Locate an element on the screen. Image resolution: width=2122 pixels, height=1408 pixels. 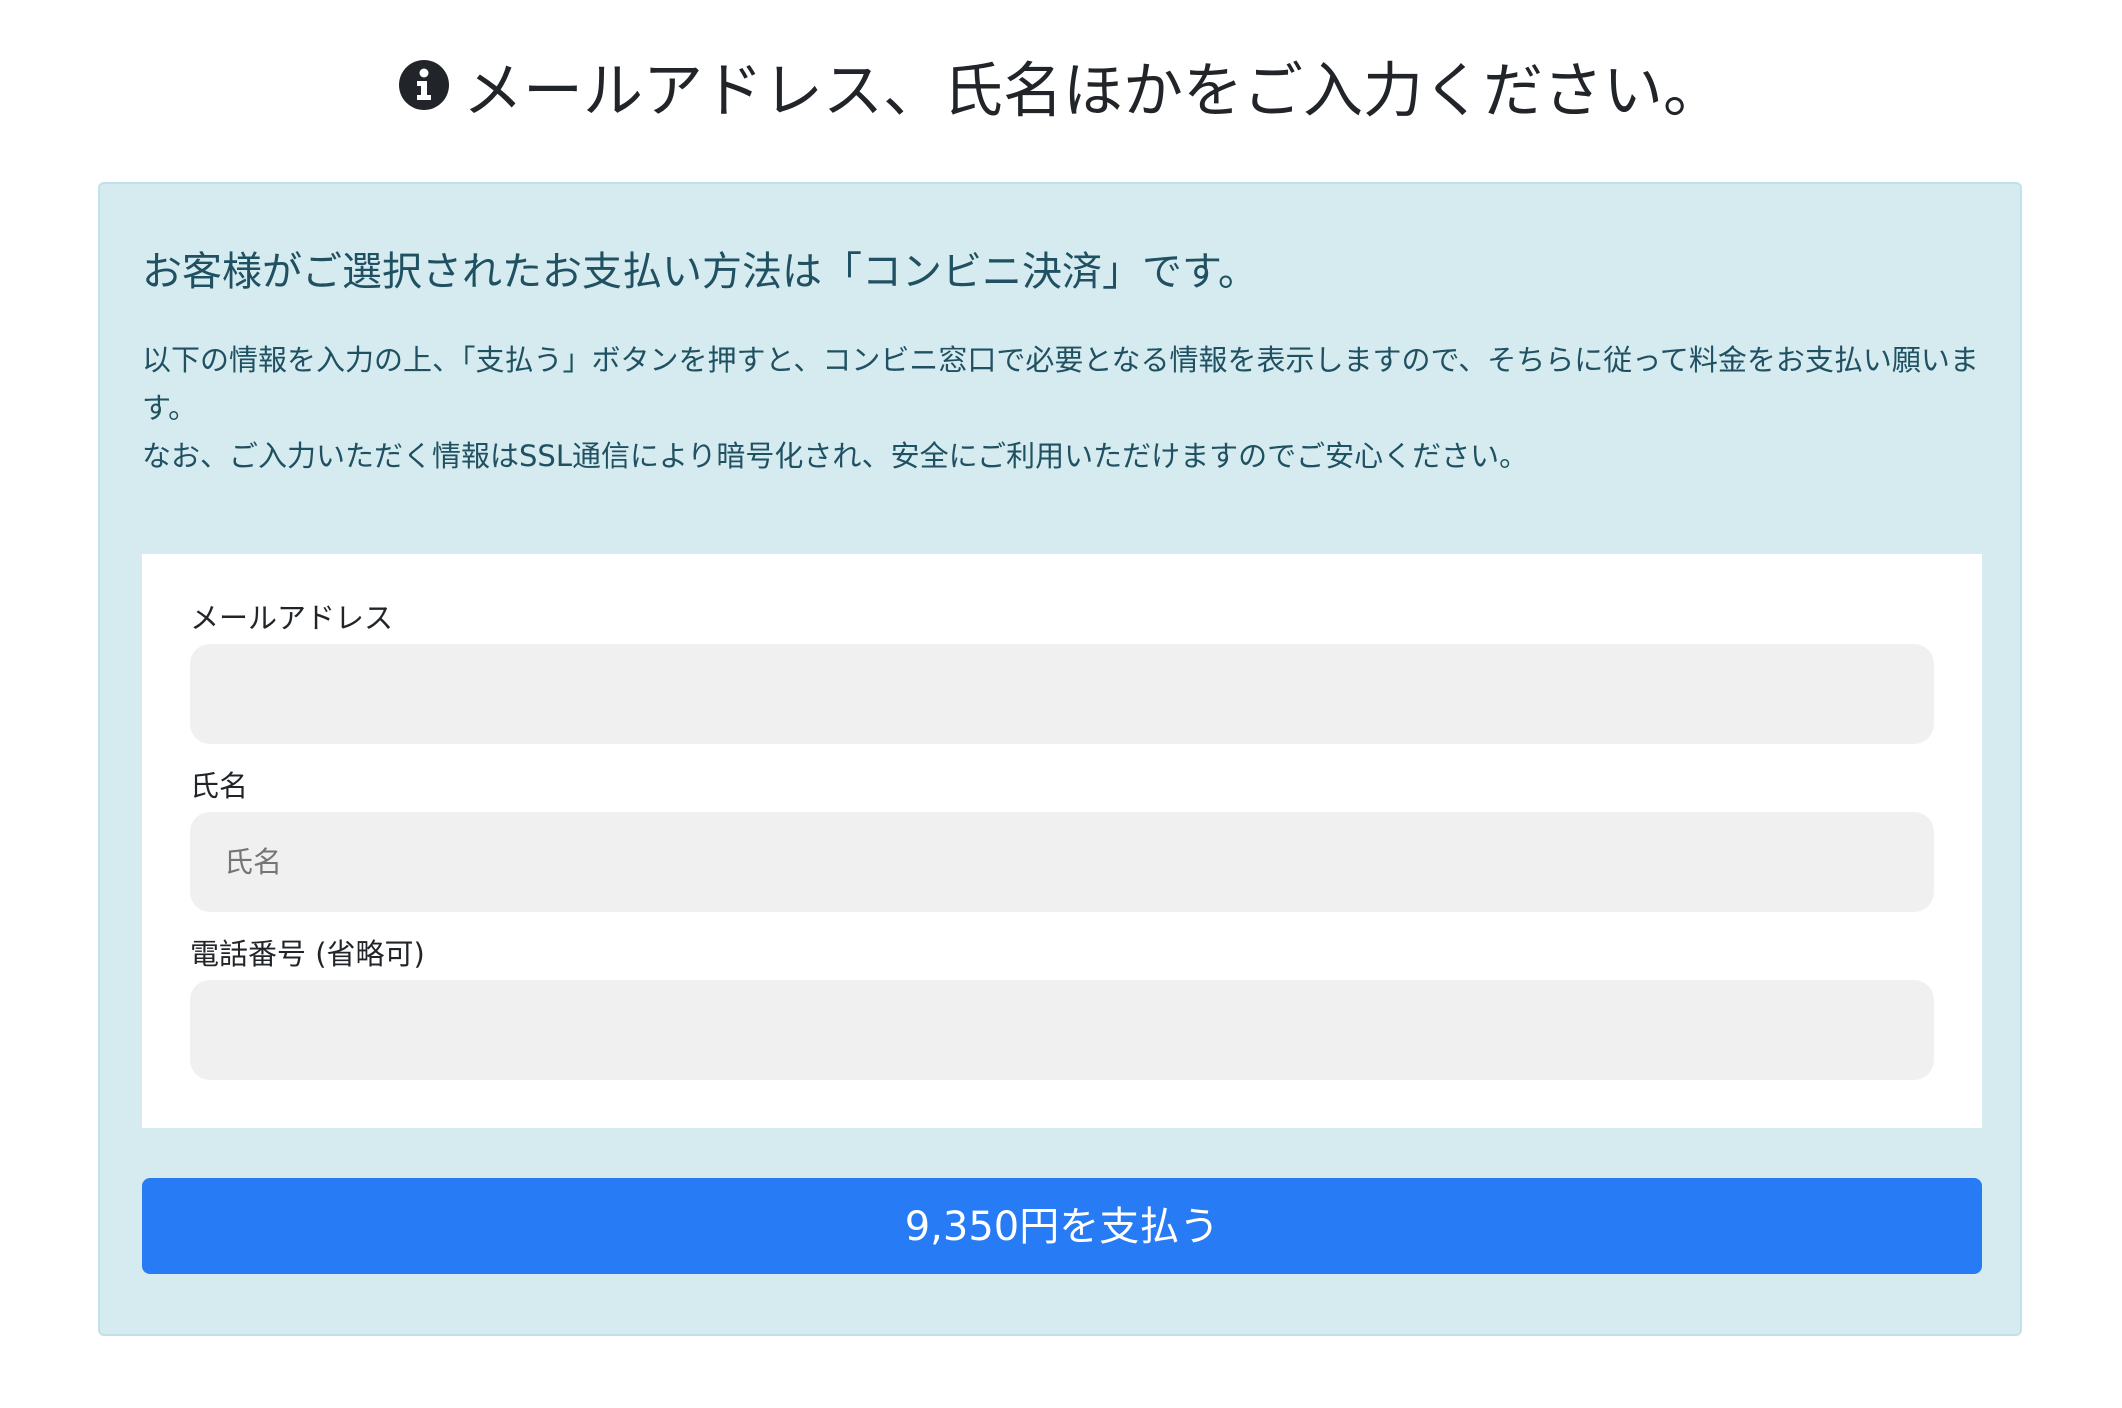
info-circle-icon is located at coordinates (424, 85).